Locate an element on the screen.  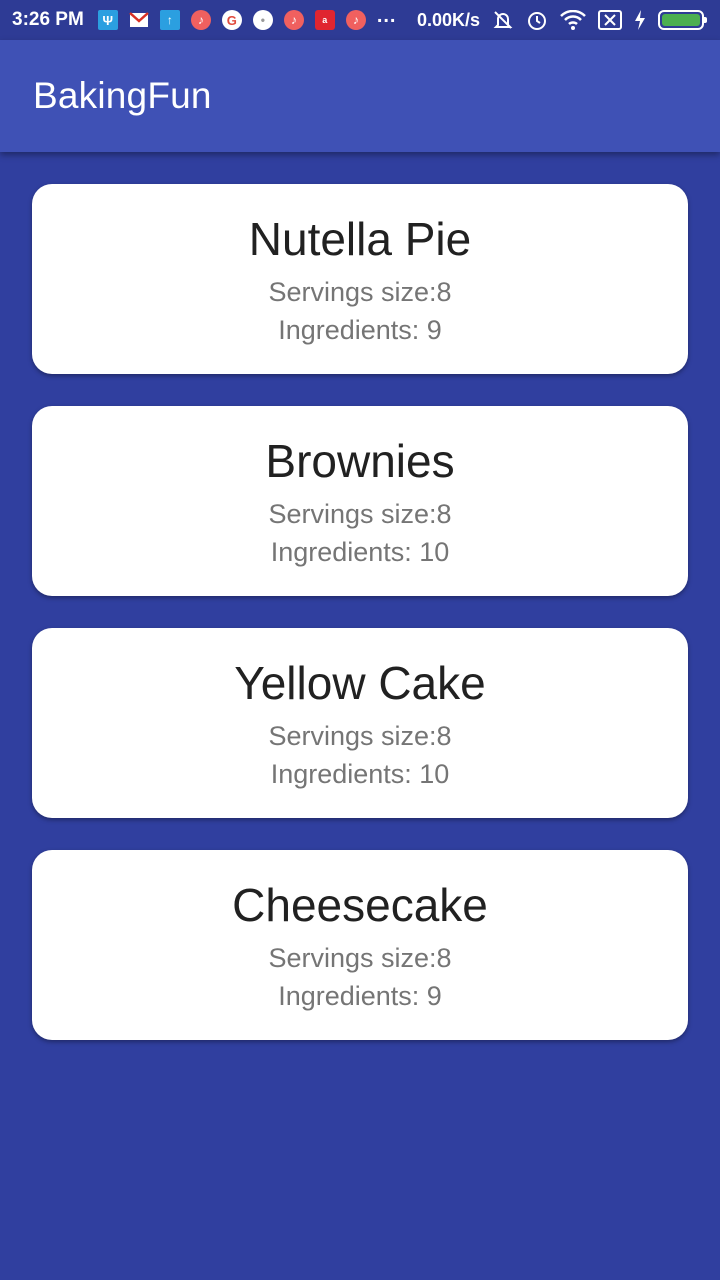
recipe-card: Brownies Servings size:8 Ingredients: 10 is located at coordinates (360, 501).